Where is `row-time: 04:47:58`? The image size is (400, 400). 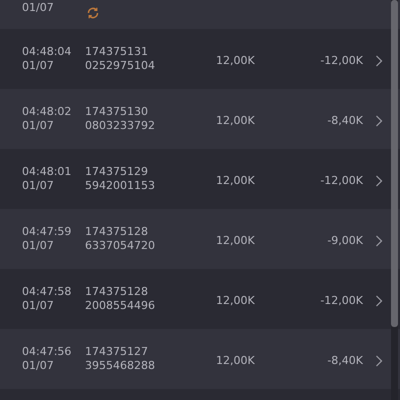
row-time: 04:47:58 is located at coordinates (47, 291).